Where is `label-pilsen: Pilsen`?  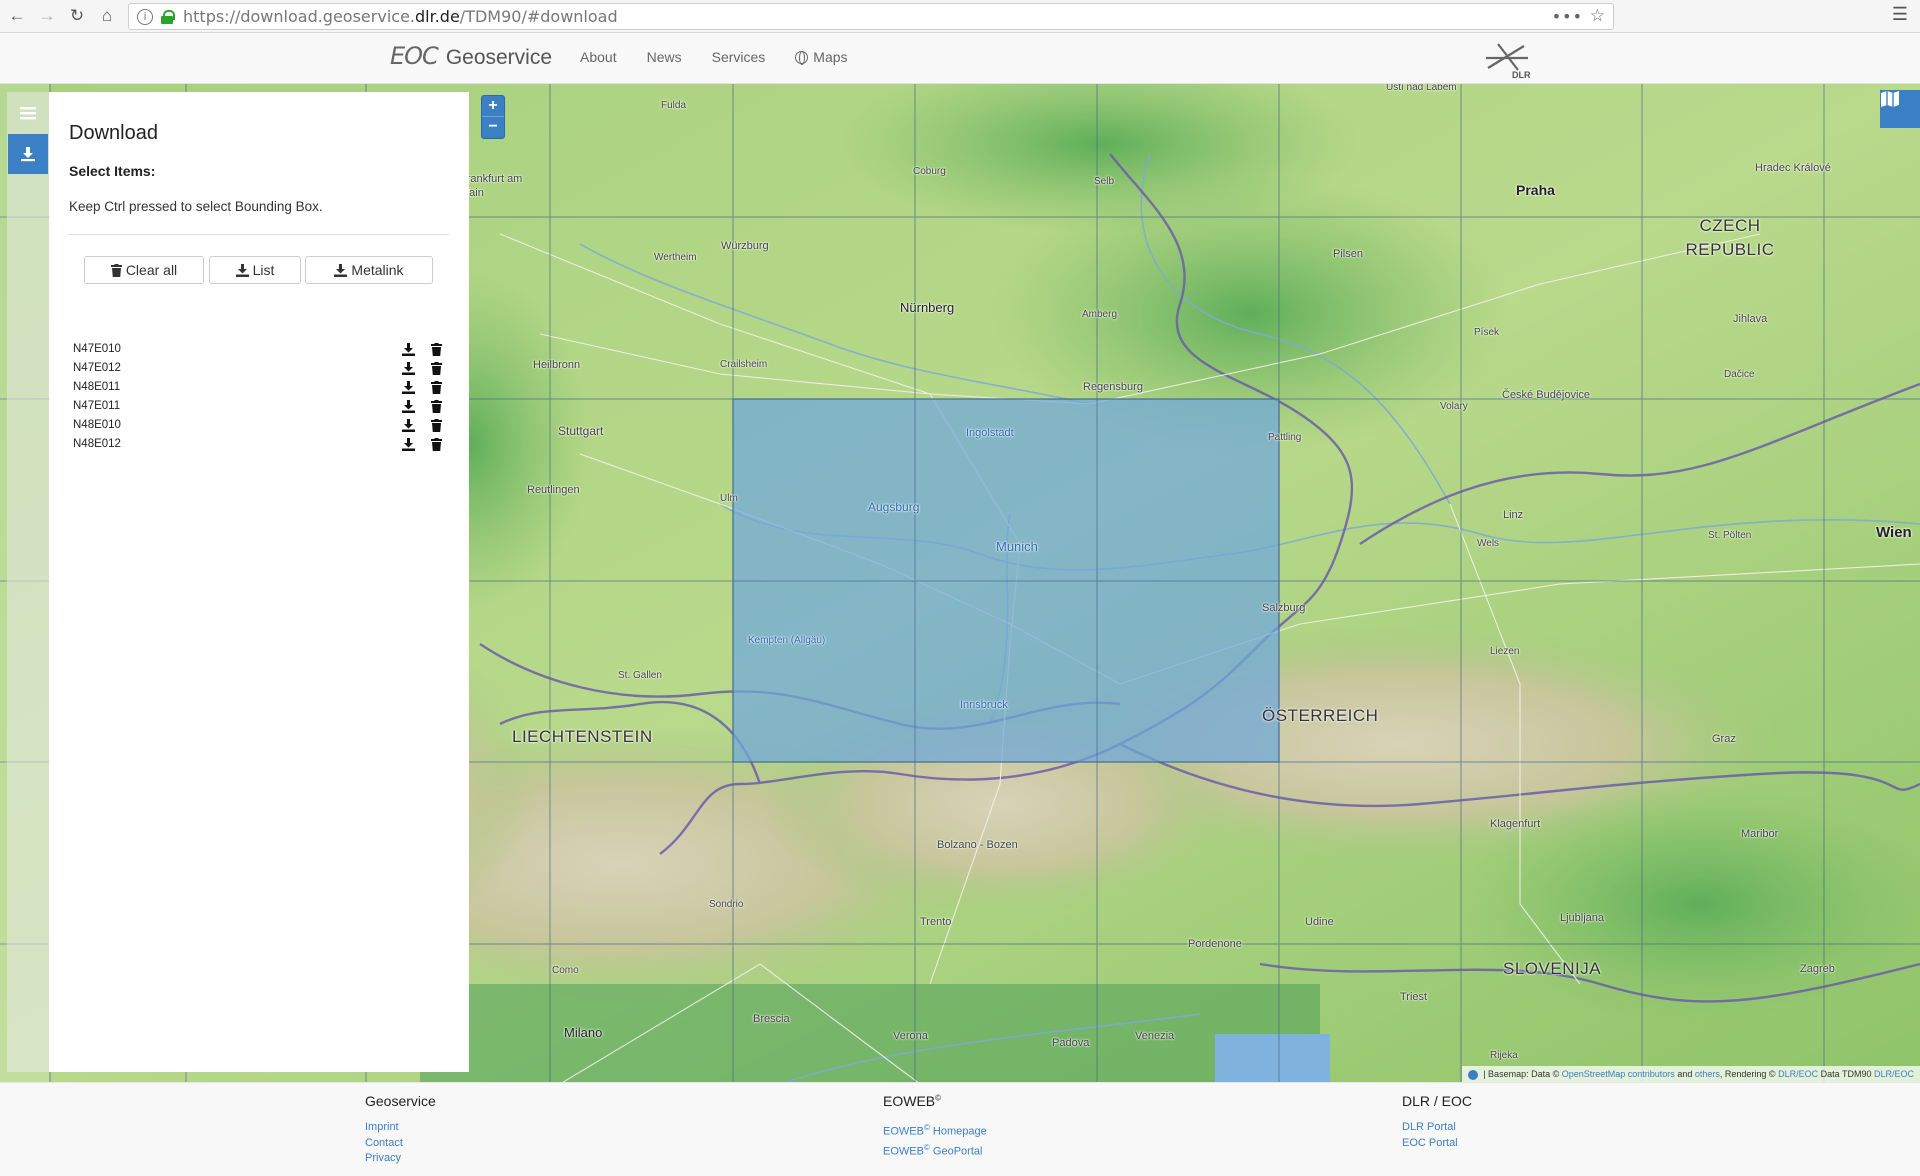 label-pilsen: Pilsen is located at coordinates (1348, 254).